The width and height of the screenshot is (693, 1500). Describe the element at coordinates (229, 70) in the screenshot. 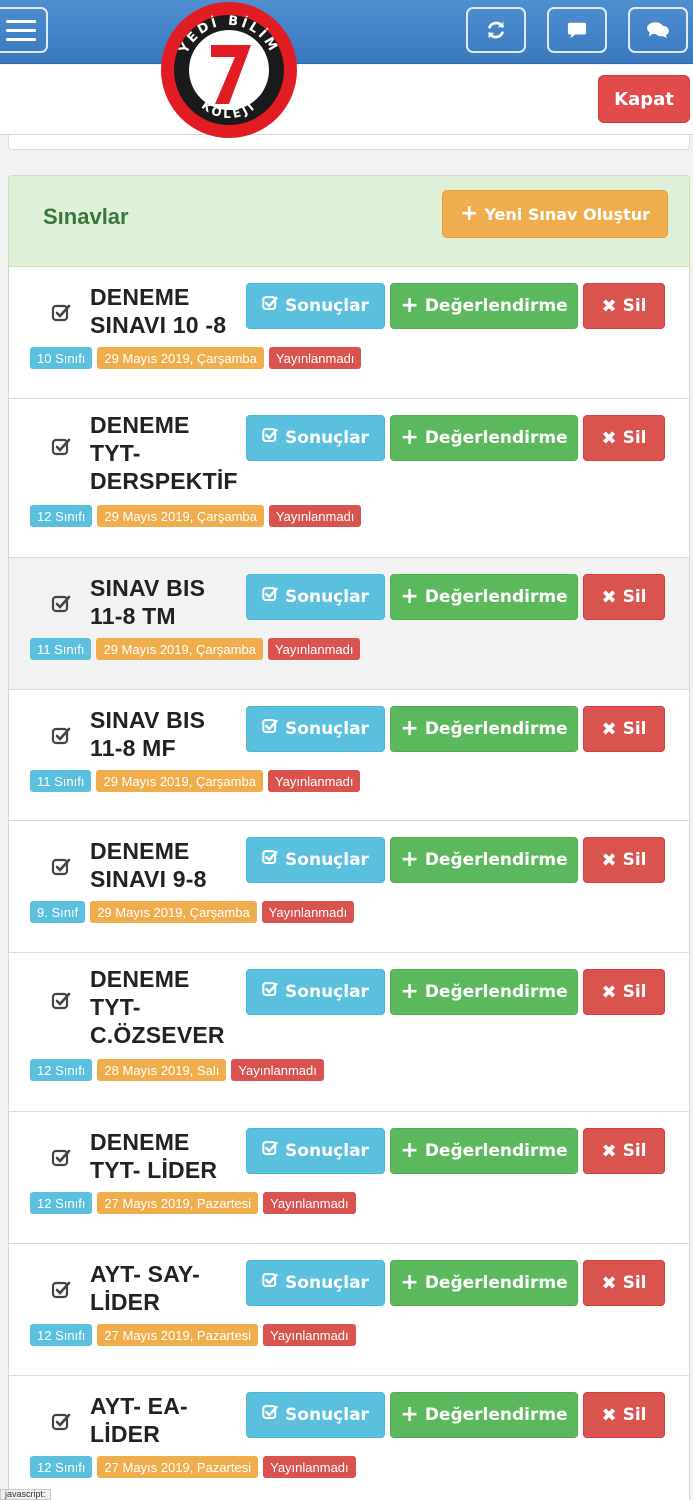

I see `school-logo: YEDİ BİLİM KOLEJİ` at that location.